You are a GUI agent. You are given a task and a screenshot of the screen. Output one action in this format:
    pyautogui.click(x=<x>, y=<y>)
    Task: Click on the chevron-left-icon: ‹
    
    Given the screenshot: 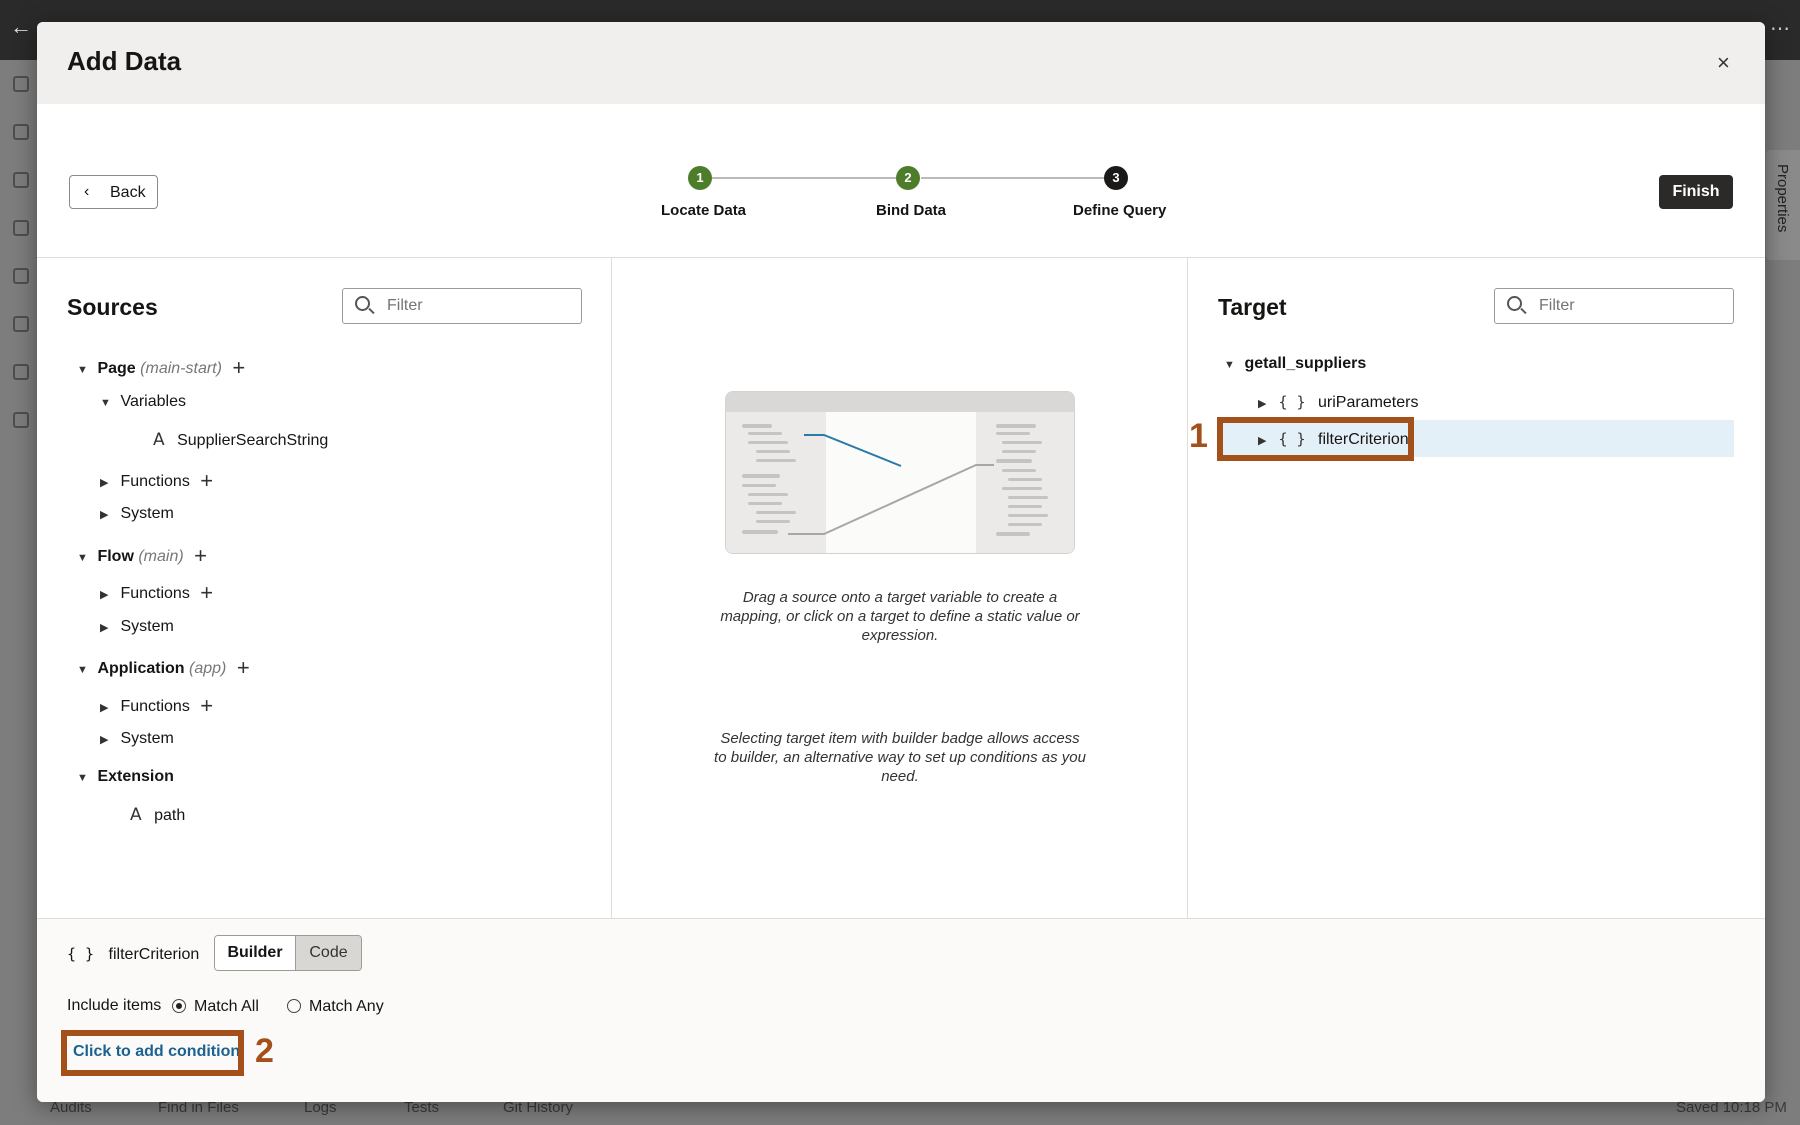 What is the action you would take?
    pyautogui.click(x=87, y=191)
    